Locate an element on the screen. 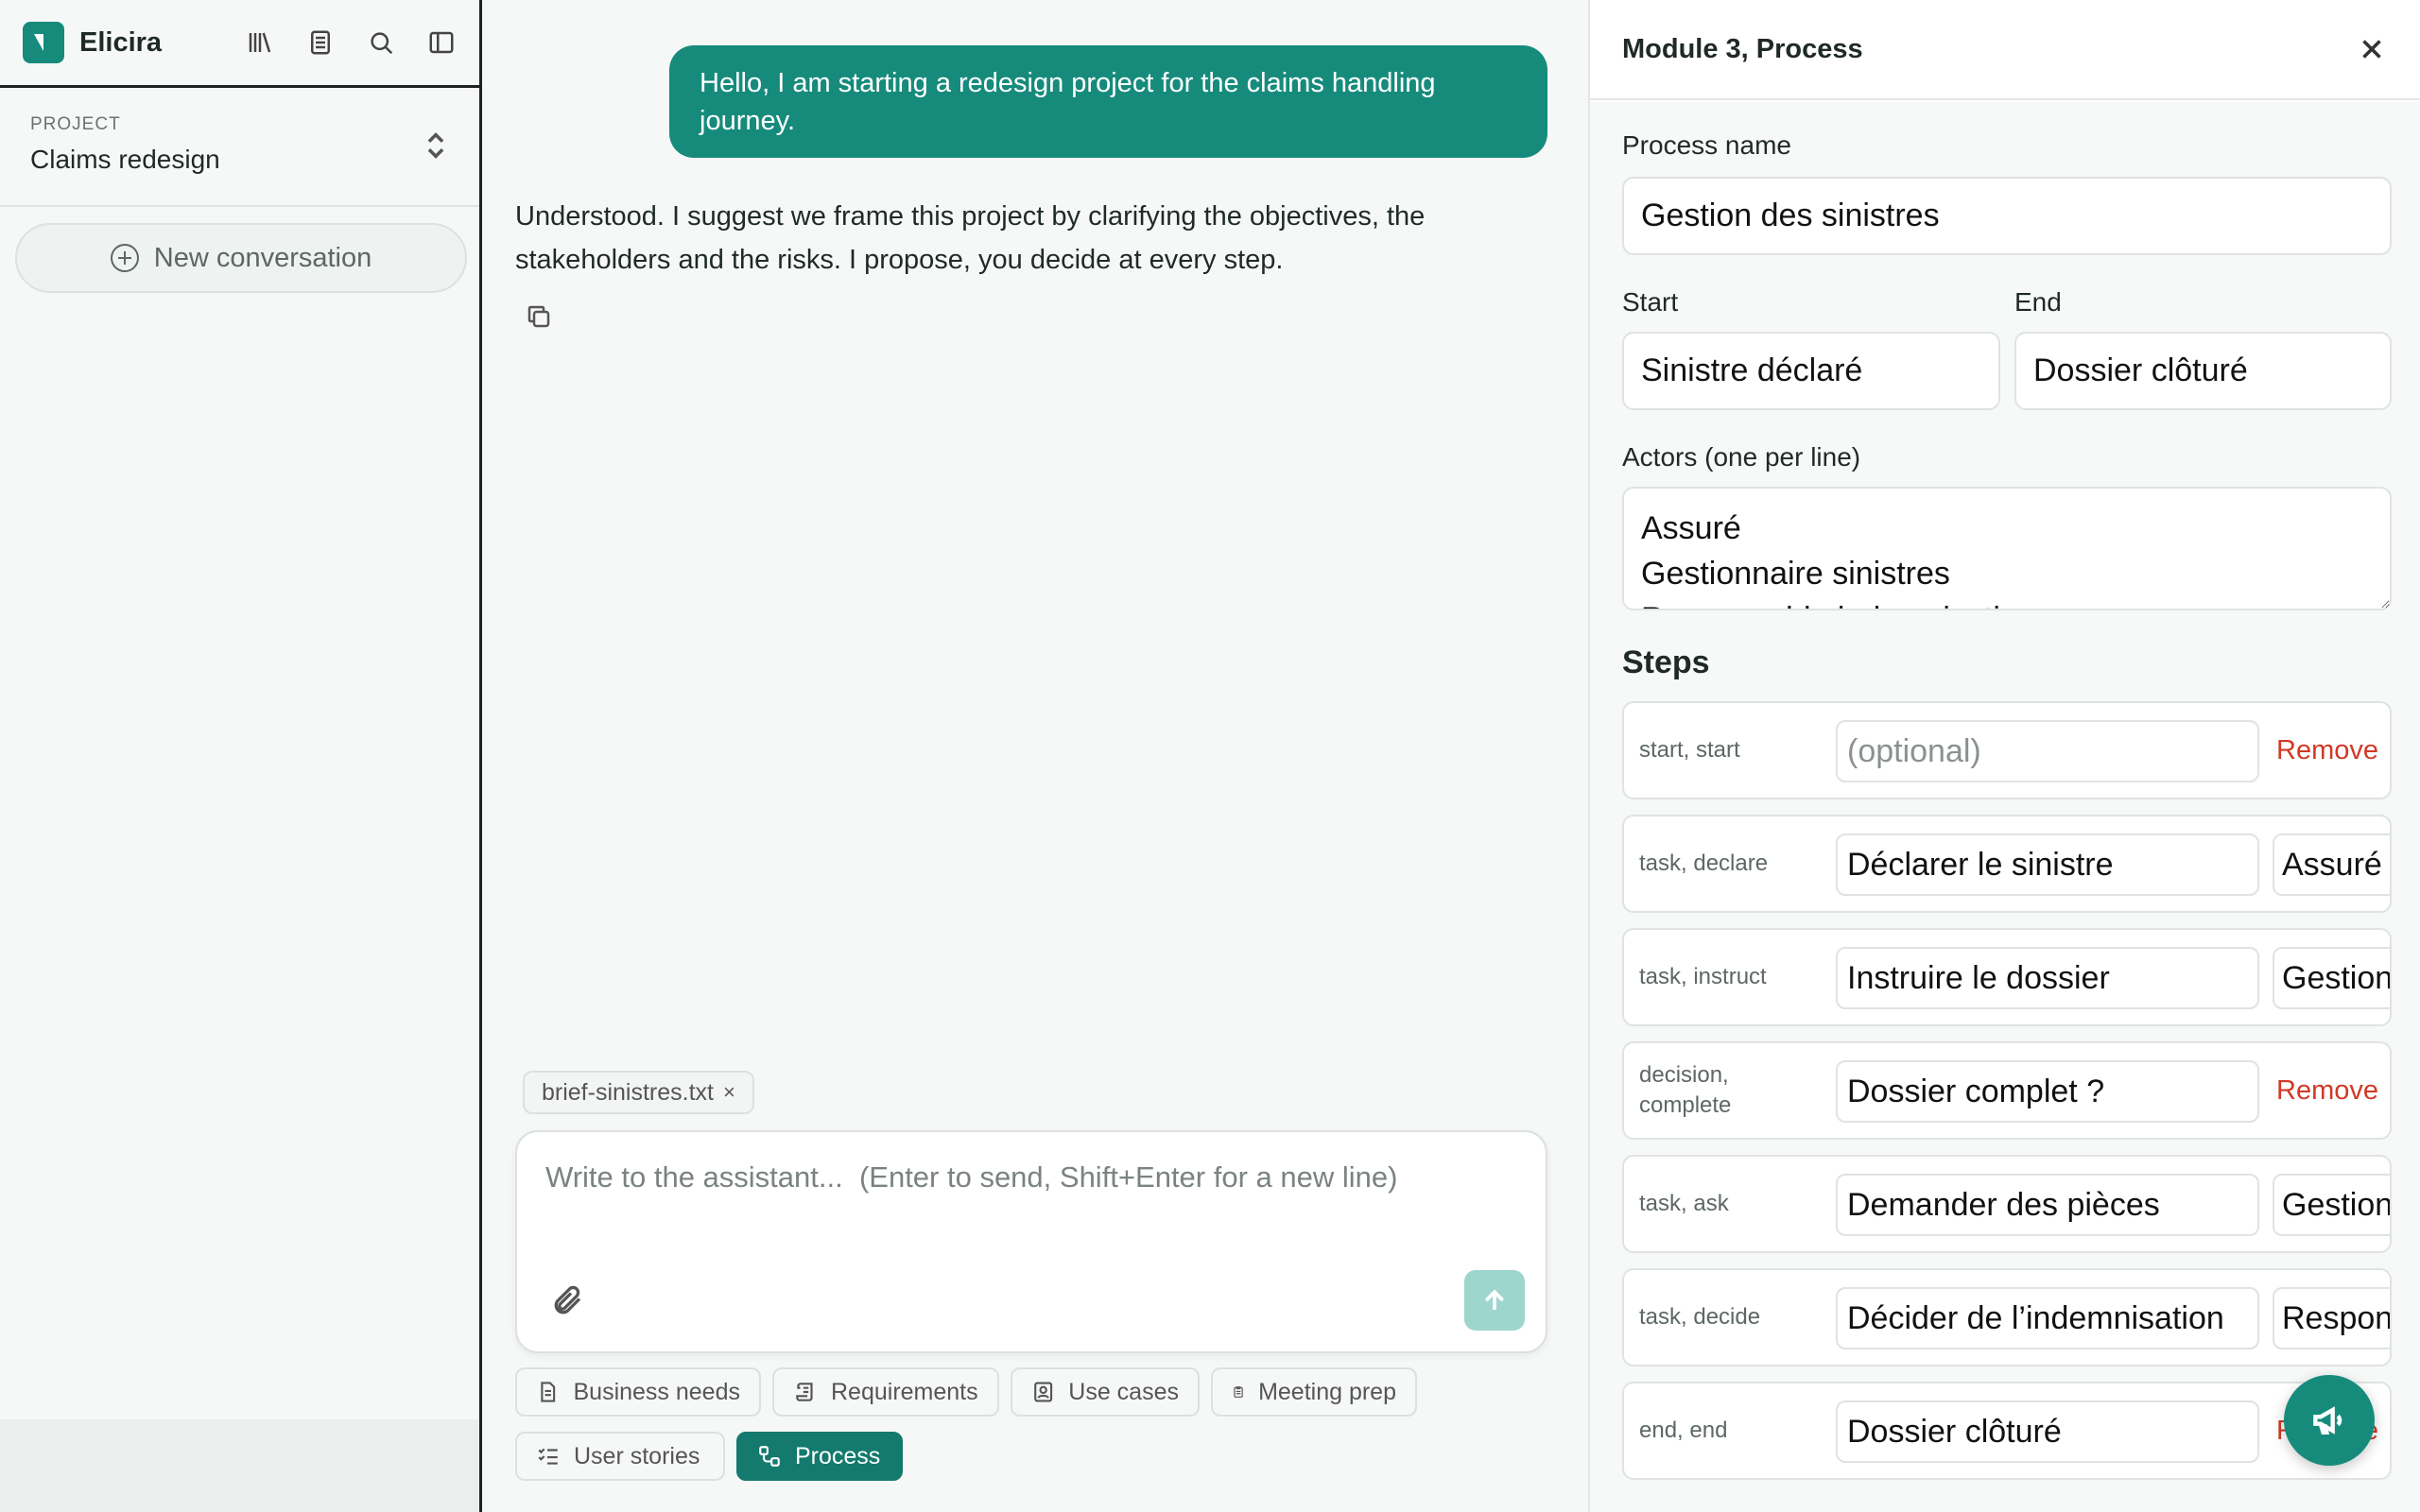  step-row: start, start Remove is located at coordinates (2007, 750).